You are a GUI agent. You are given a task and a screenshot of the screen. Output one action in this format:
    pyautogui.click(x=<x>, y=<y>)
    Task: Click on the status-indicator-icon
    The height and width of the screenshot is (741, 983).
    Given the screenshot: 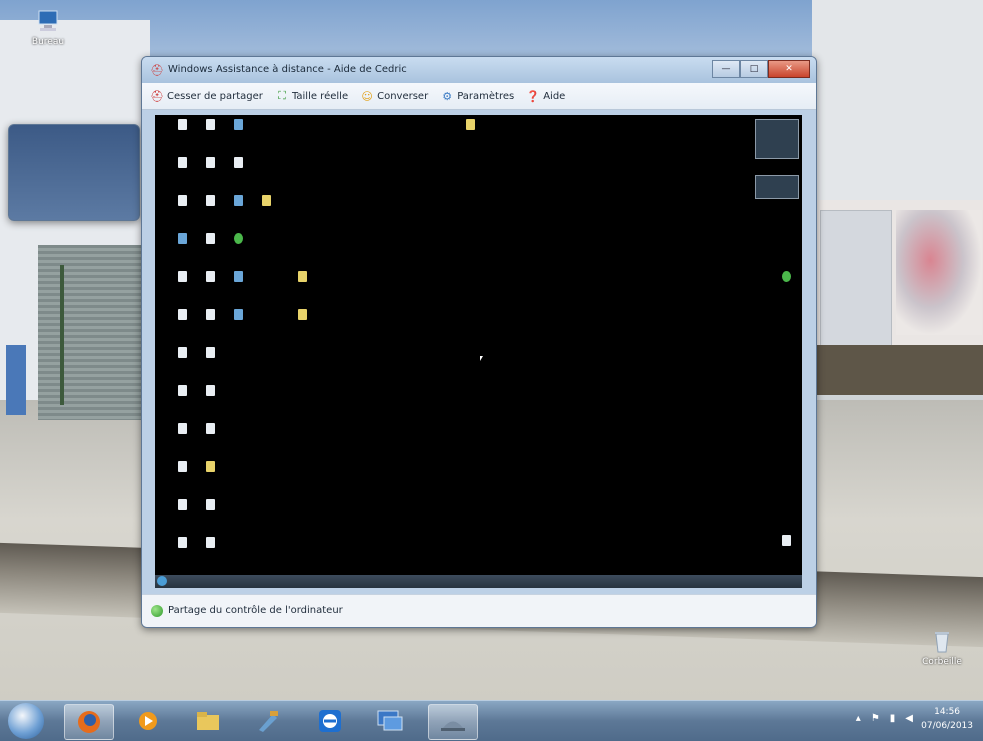 What is the action you would take?
    pyautogui.click(x=157, y=611)
    